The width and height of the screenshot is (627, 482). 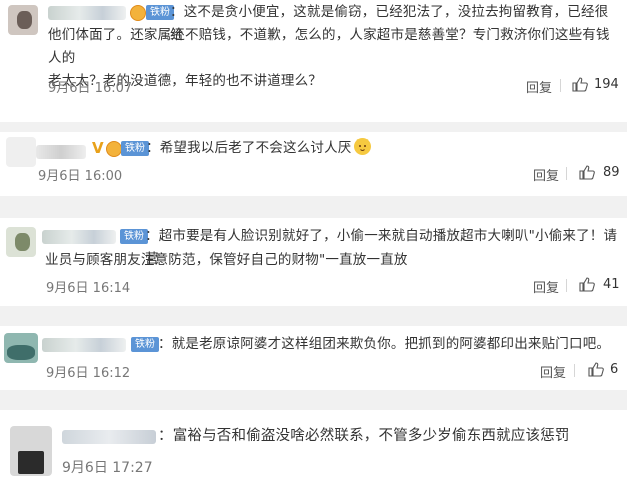 I want to click on comment-card-2: V 铁粉 ：希望我以后老了不会这么讨人厌 9月6日 16:00 回复 89, so click(x=313, y=164).